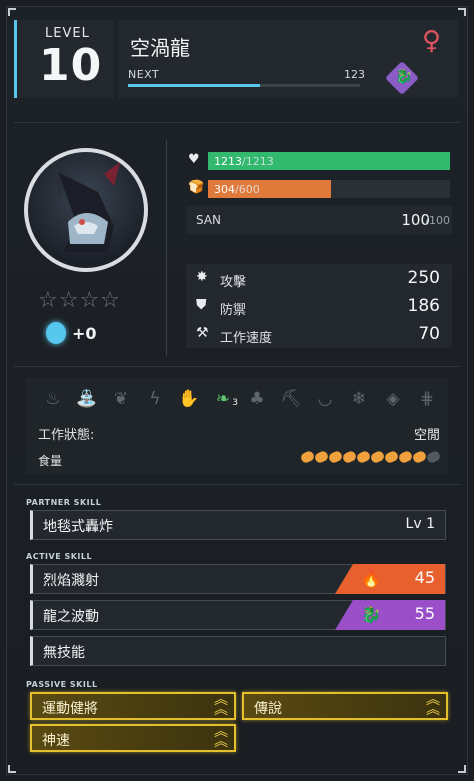  I want to click on passive-skill-name: 運動健將, so click(70, 709).